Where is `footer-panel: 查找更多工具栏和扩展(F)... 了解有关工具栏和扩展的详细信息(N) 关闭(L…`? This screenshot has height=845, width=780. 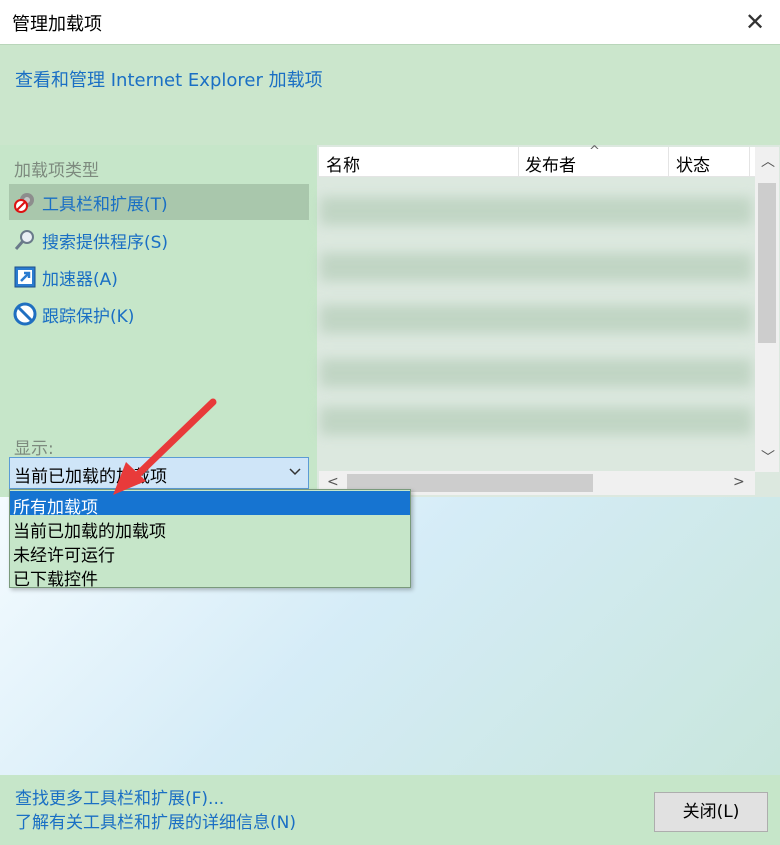 footer-panel: 查找更多工具栏和扩展(F)... 了解有关工具栏和扩展的详细信息(N) 关闭(L… is located at coordinates (390, 810).